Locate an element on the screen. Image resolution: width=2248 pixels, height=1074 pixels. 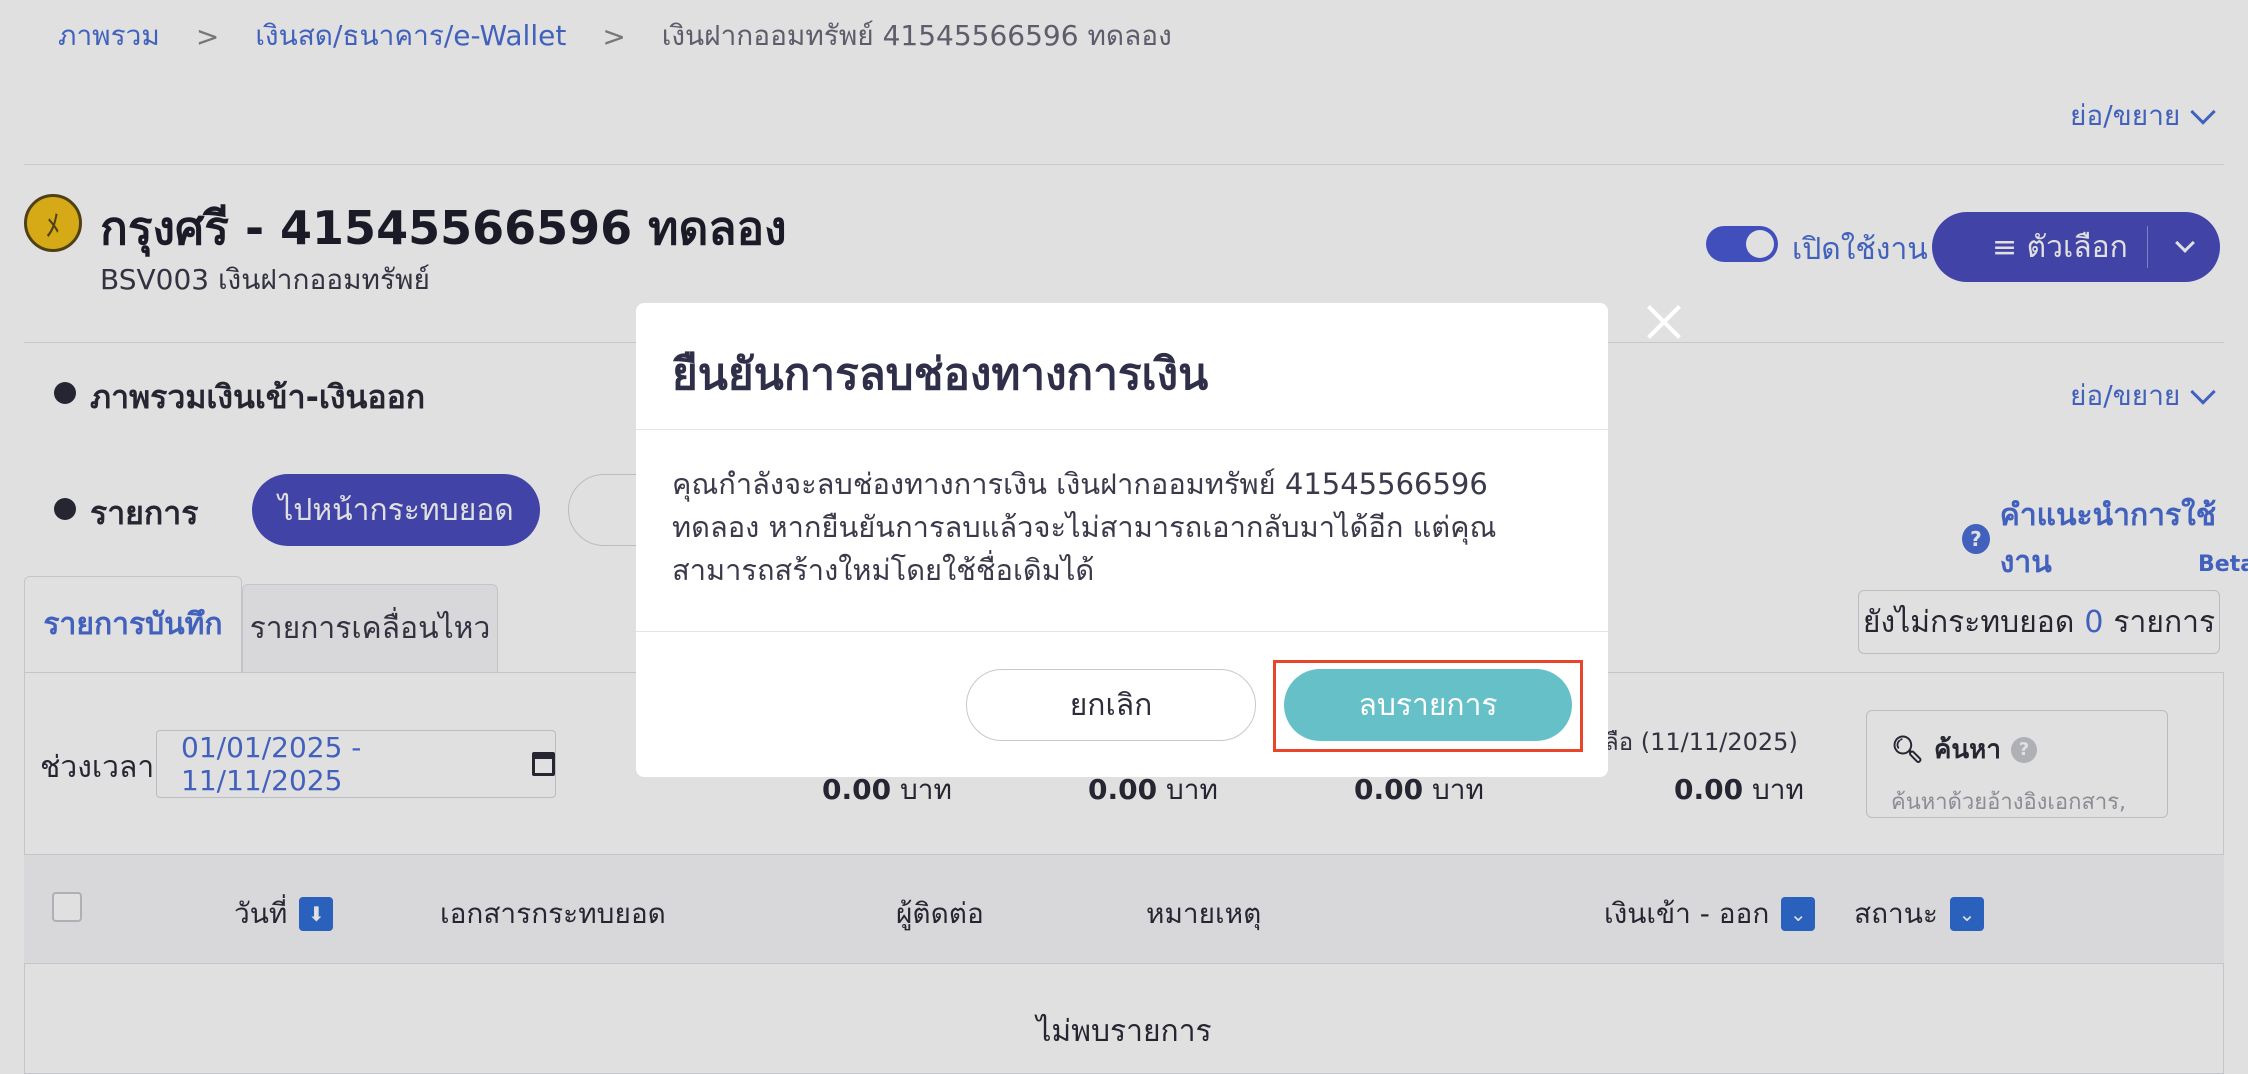
modal-title: ยืนยันการลบช่องทางการเงิน is located at coordinates (940, 374).